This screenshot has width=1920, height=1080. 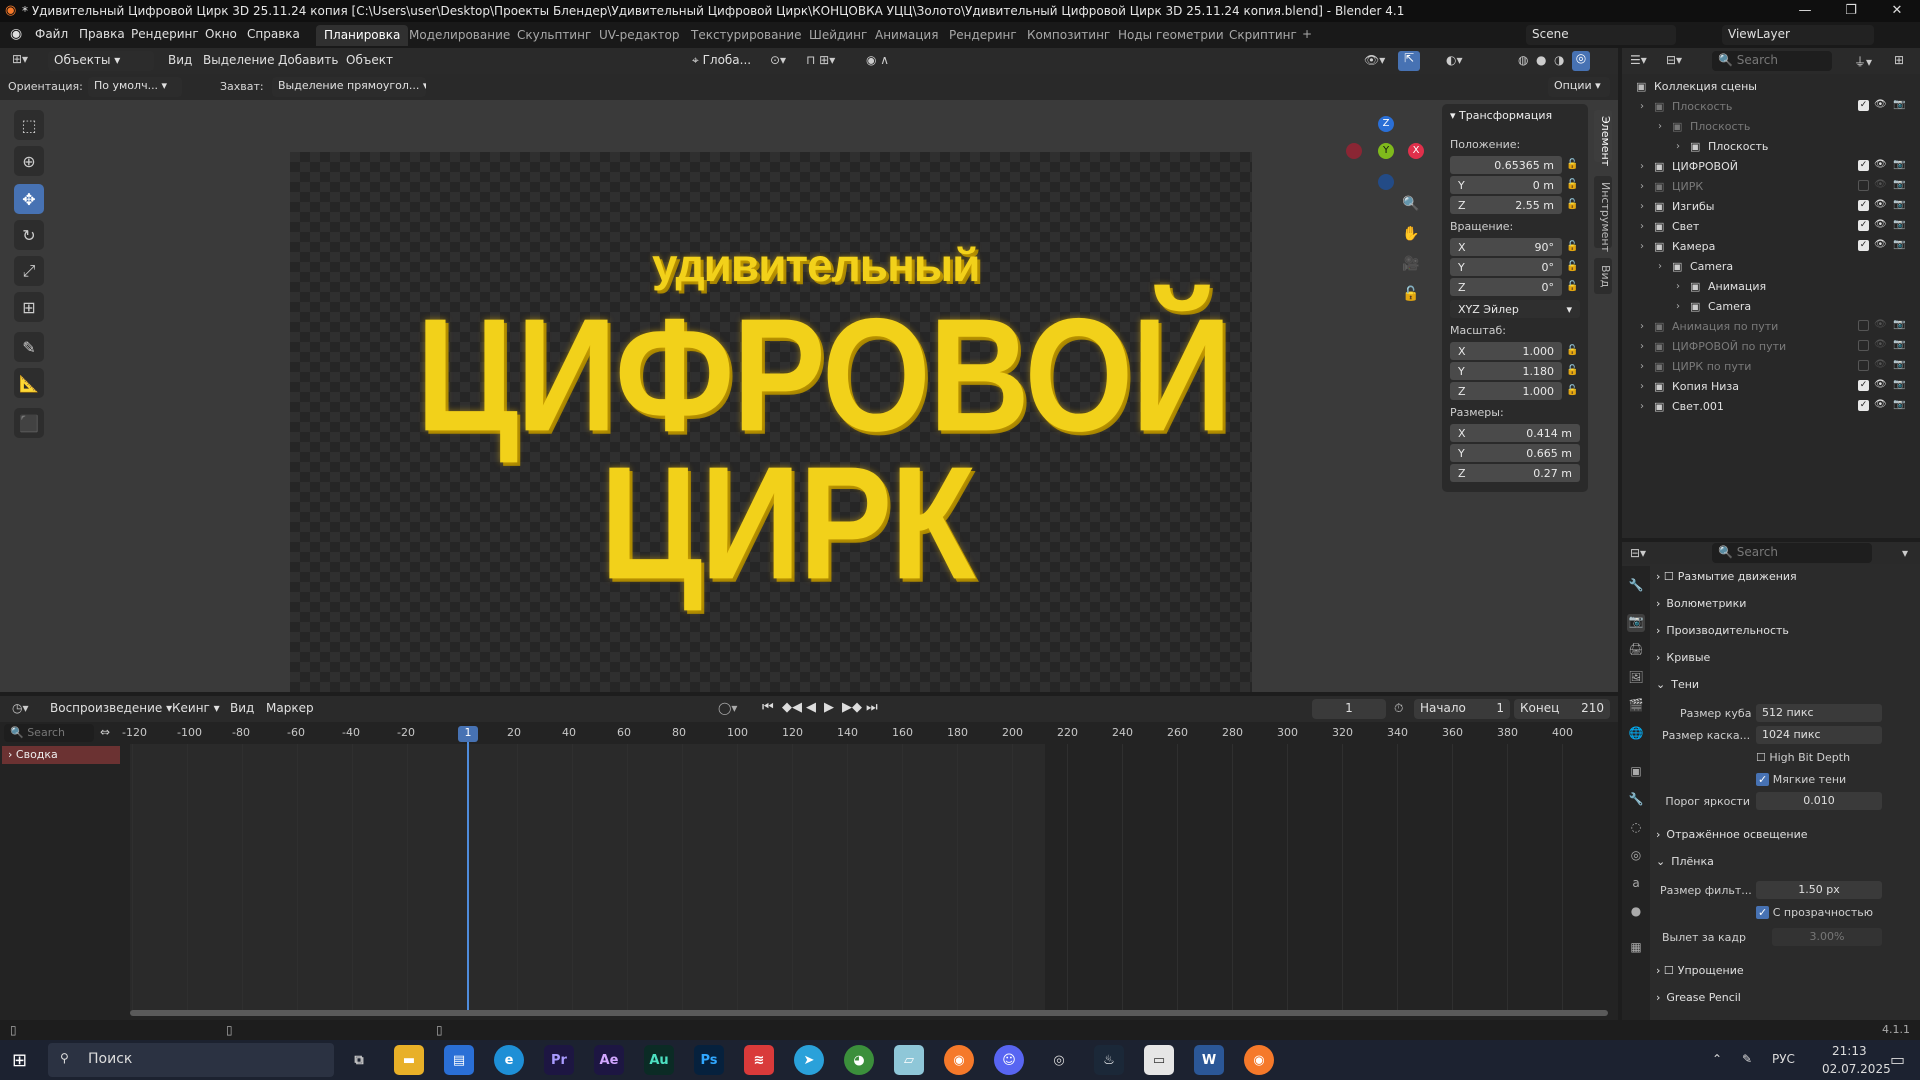 I want to click on location-x-field: 0.65365 m, so click(x=1506, y=165).